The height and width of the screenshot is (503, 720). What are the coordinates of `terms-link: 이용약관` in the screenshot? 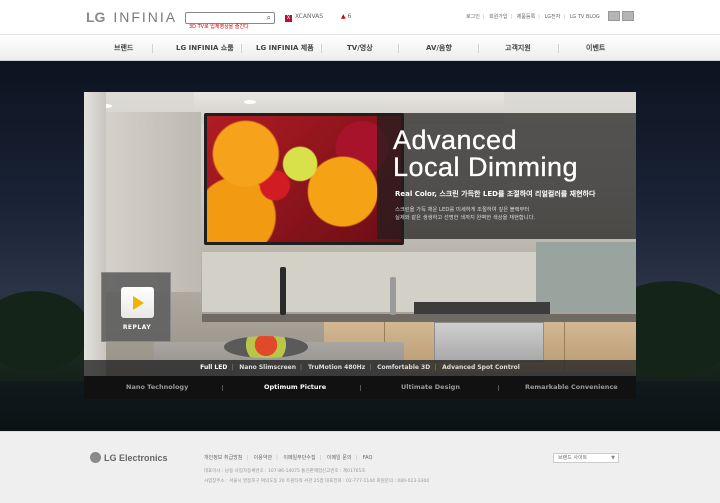 It's located at (263, 458).